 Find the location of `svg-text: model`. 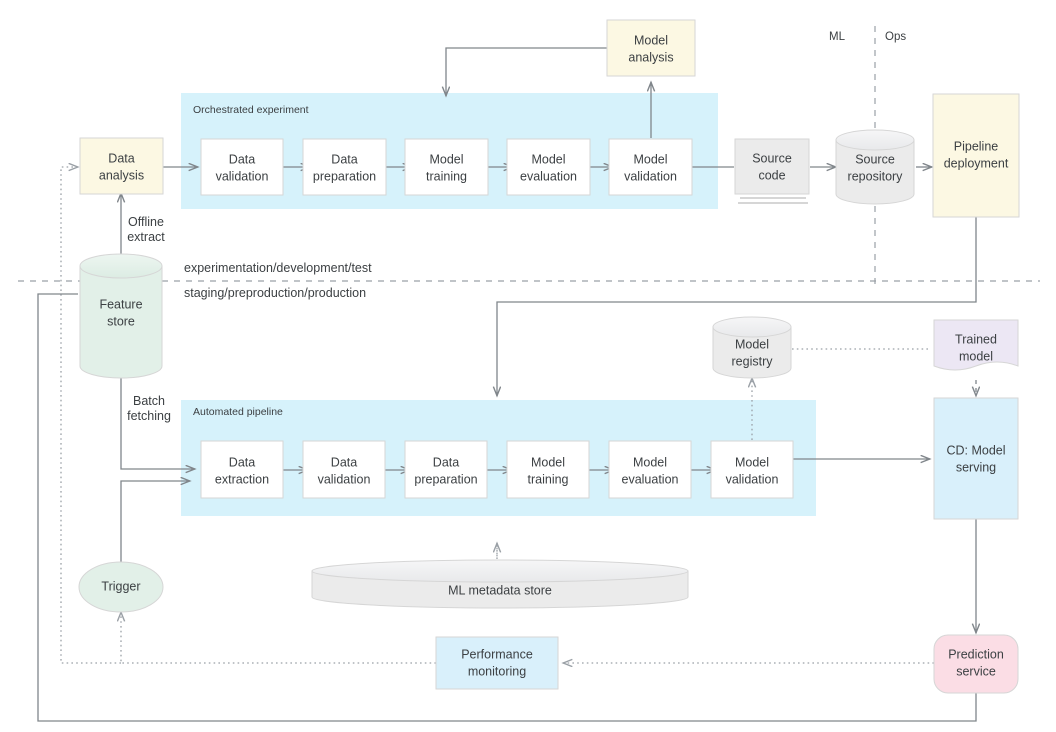

svg-text: model is located at coordinates (976, 356).